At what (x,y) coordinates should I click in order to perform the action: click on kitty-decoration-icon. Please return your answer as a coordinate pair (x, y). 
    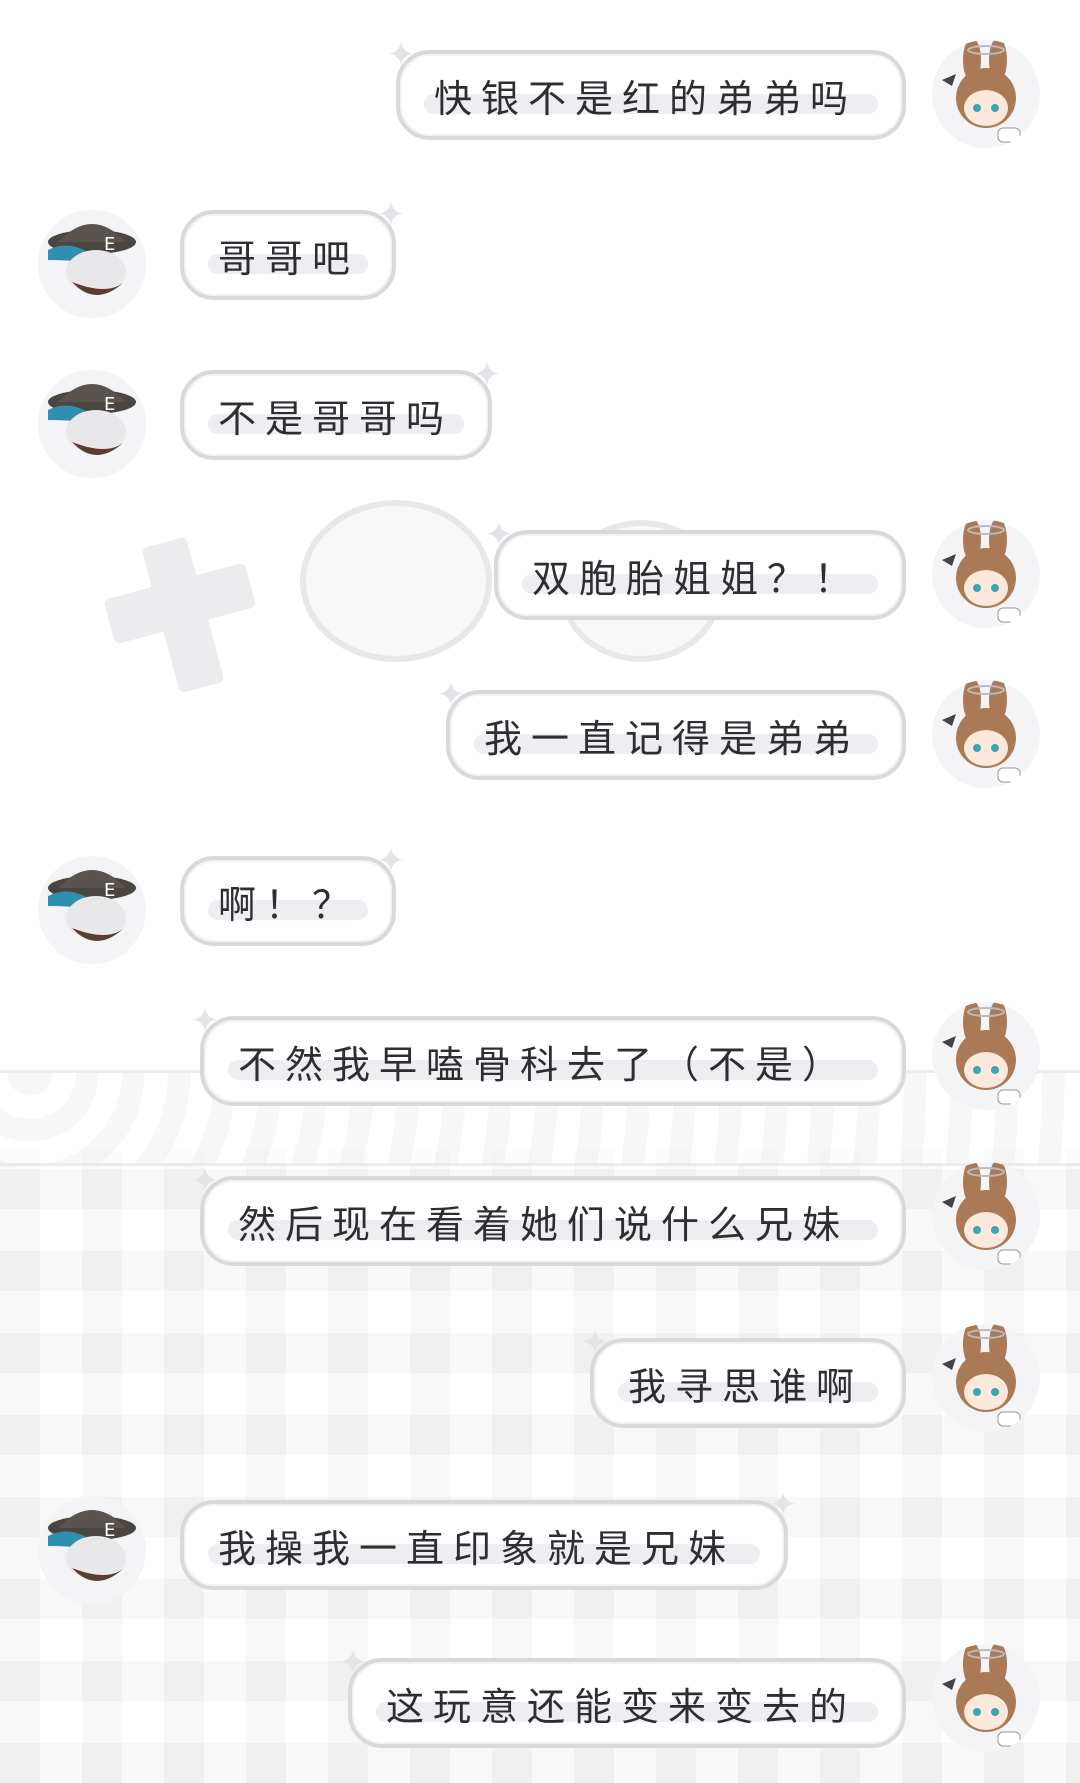
    Looking at the image, I should click on (396, 581).